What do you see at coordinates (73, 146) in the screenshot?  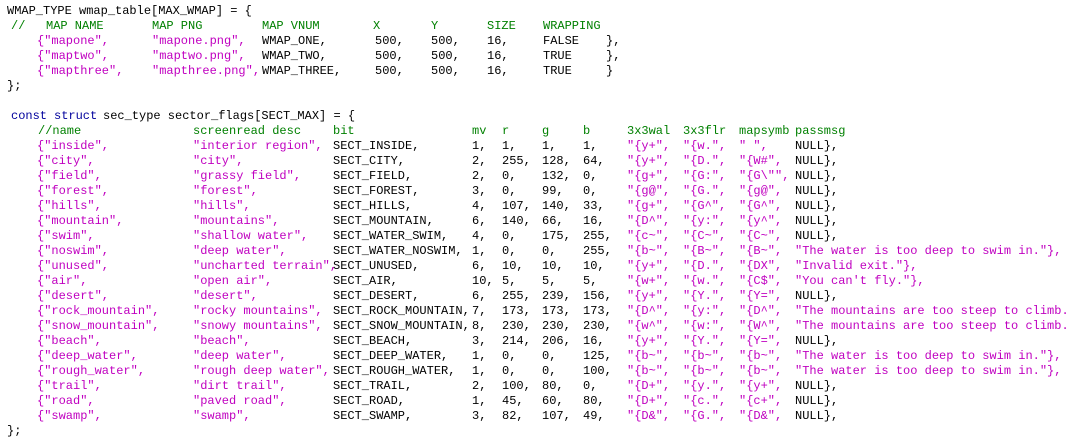 I see `sector-cell: {"inside",` at bounding box center [73, 146].